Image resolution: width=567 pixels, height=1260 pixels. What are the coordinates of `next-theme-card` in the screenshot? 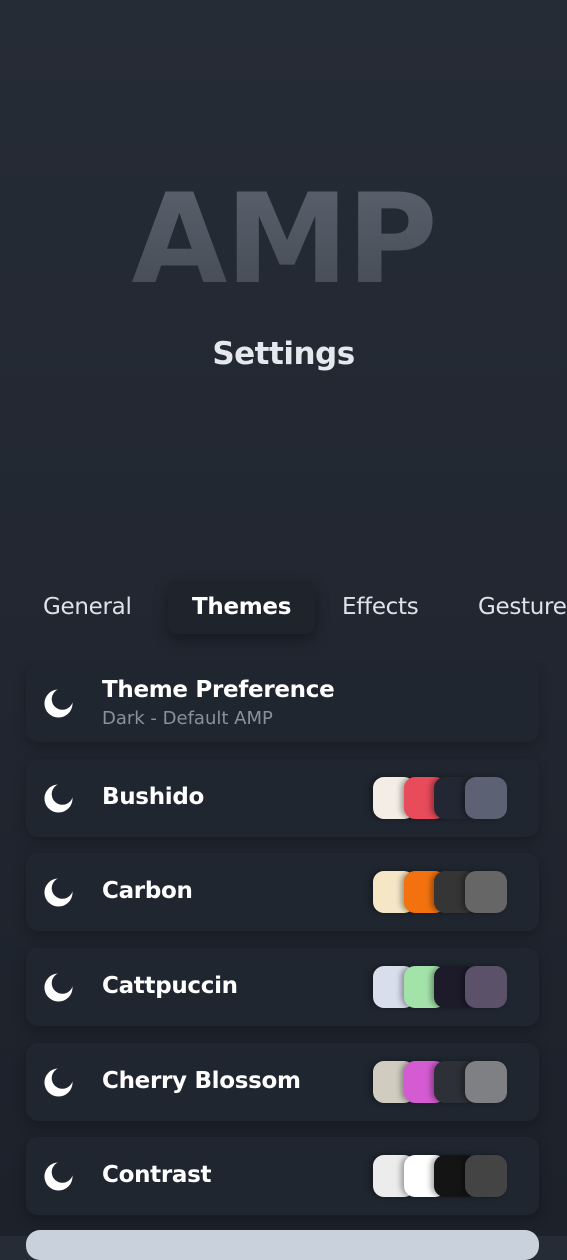 It's located at (282, 1245).